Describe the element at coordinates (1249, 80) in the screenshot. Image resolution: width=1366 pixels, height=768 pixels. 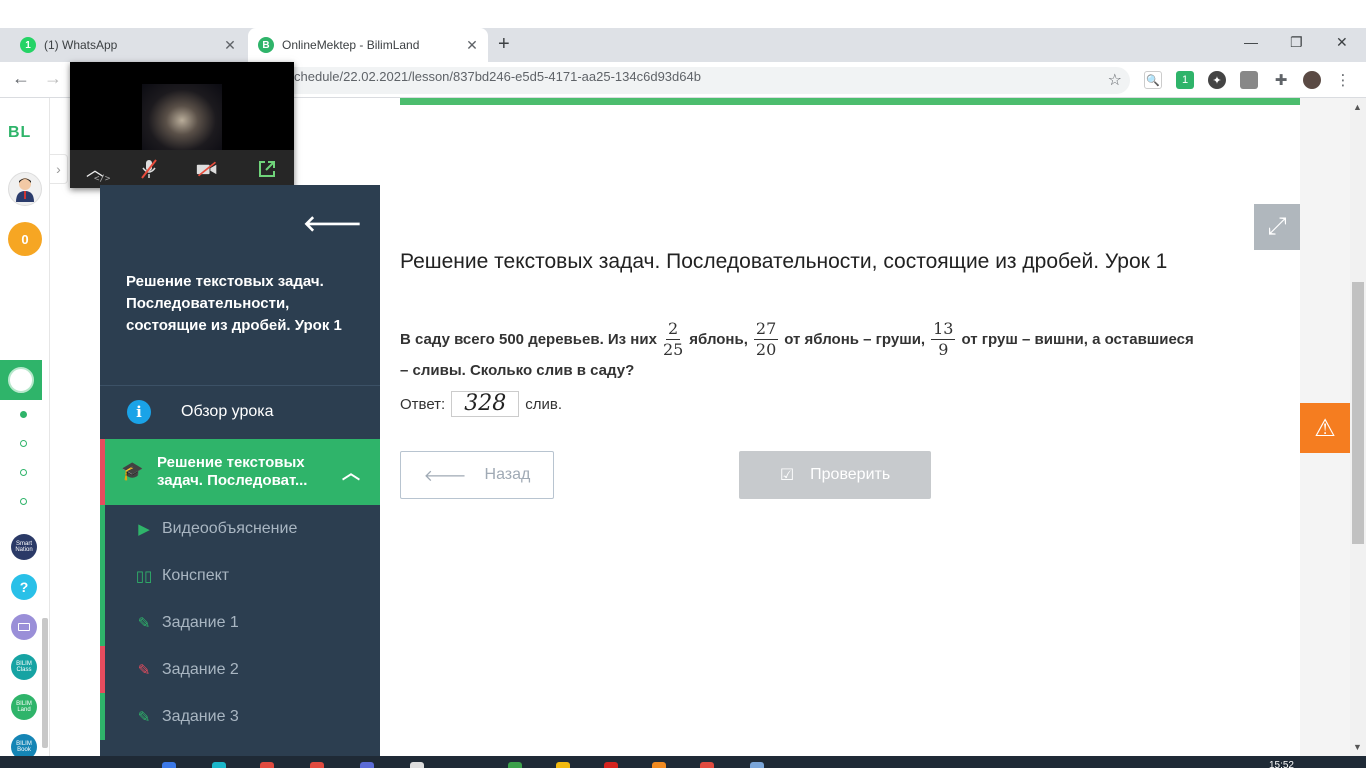
I see `square-extension-icon` at that location.